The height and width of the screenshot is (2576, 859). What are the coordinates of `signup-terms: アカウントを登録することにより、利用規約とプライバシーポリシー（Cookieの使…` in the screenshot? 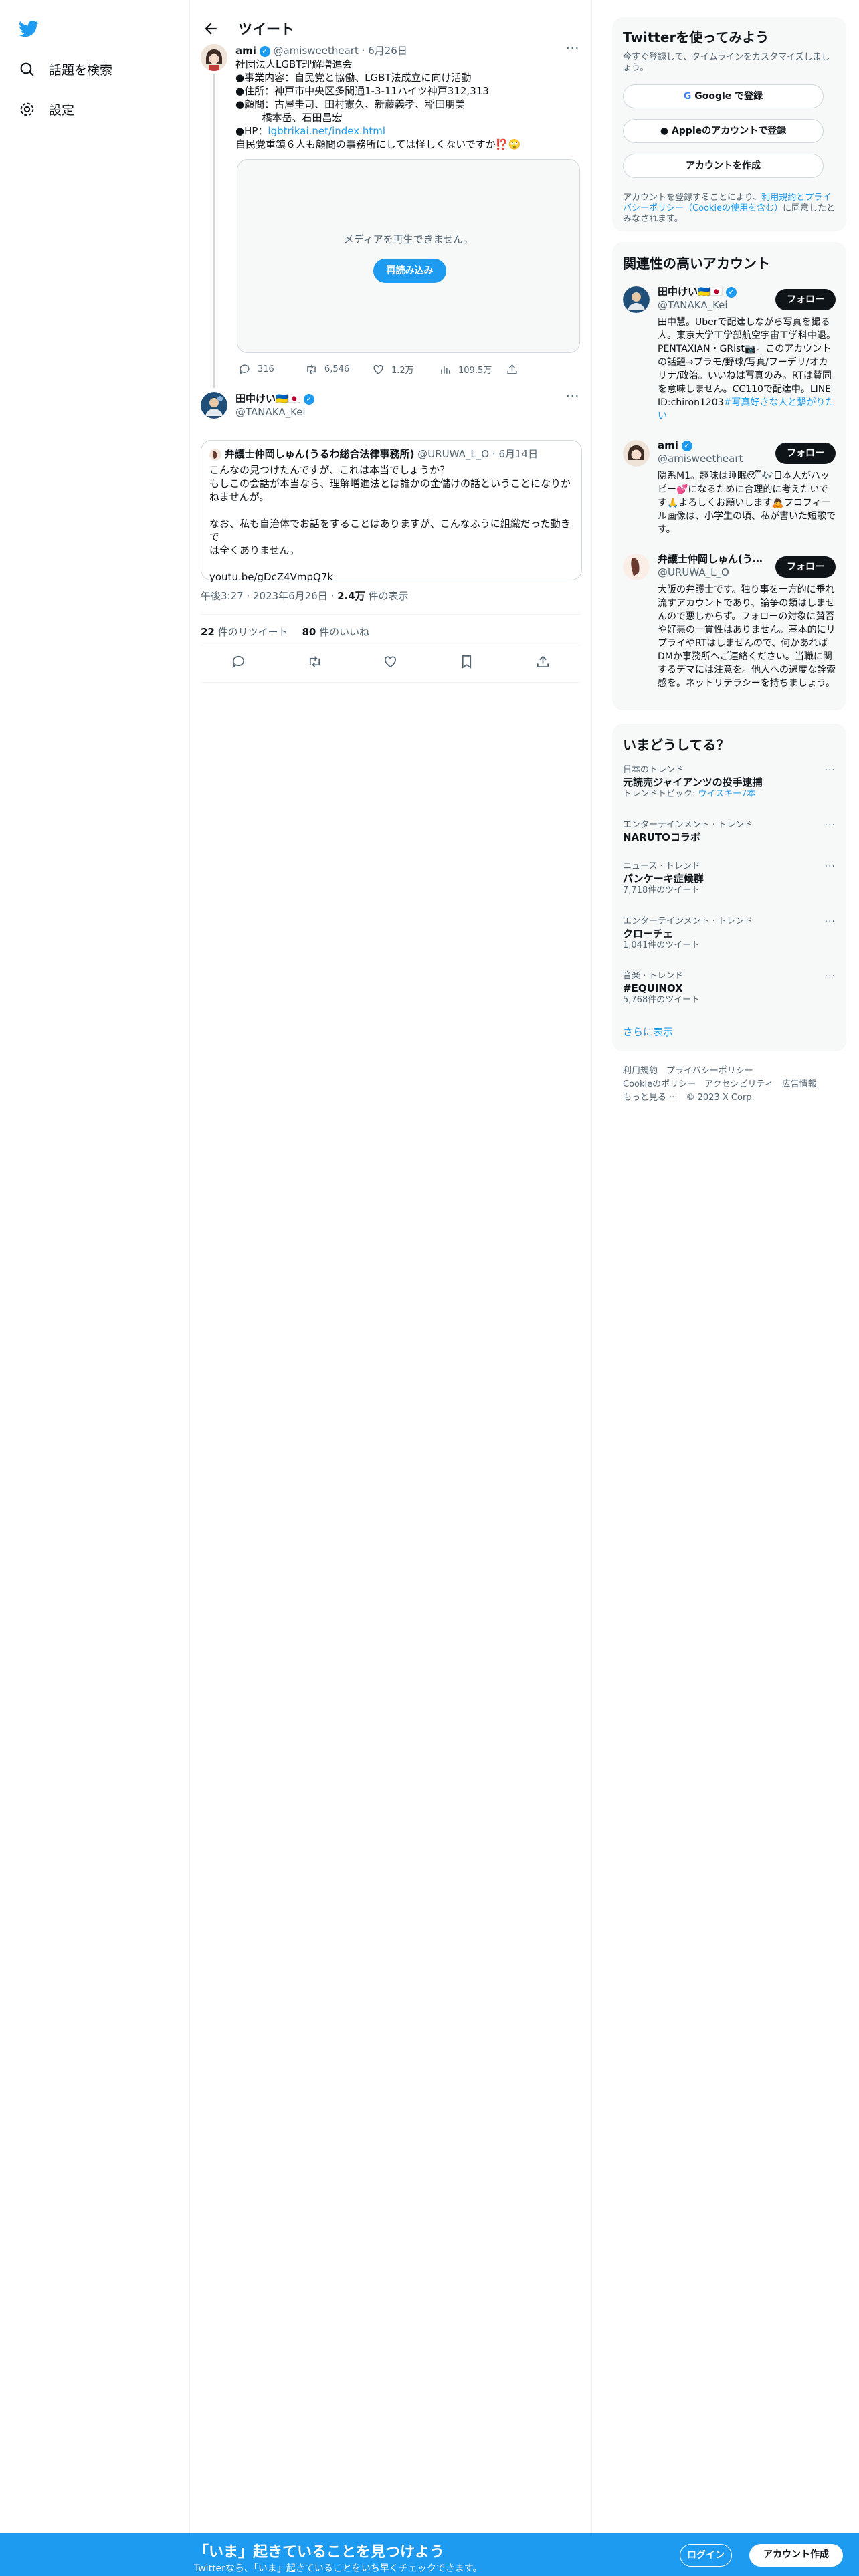 It's located at (730, 209).